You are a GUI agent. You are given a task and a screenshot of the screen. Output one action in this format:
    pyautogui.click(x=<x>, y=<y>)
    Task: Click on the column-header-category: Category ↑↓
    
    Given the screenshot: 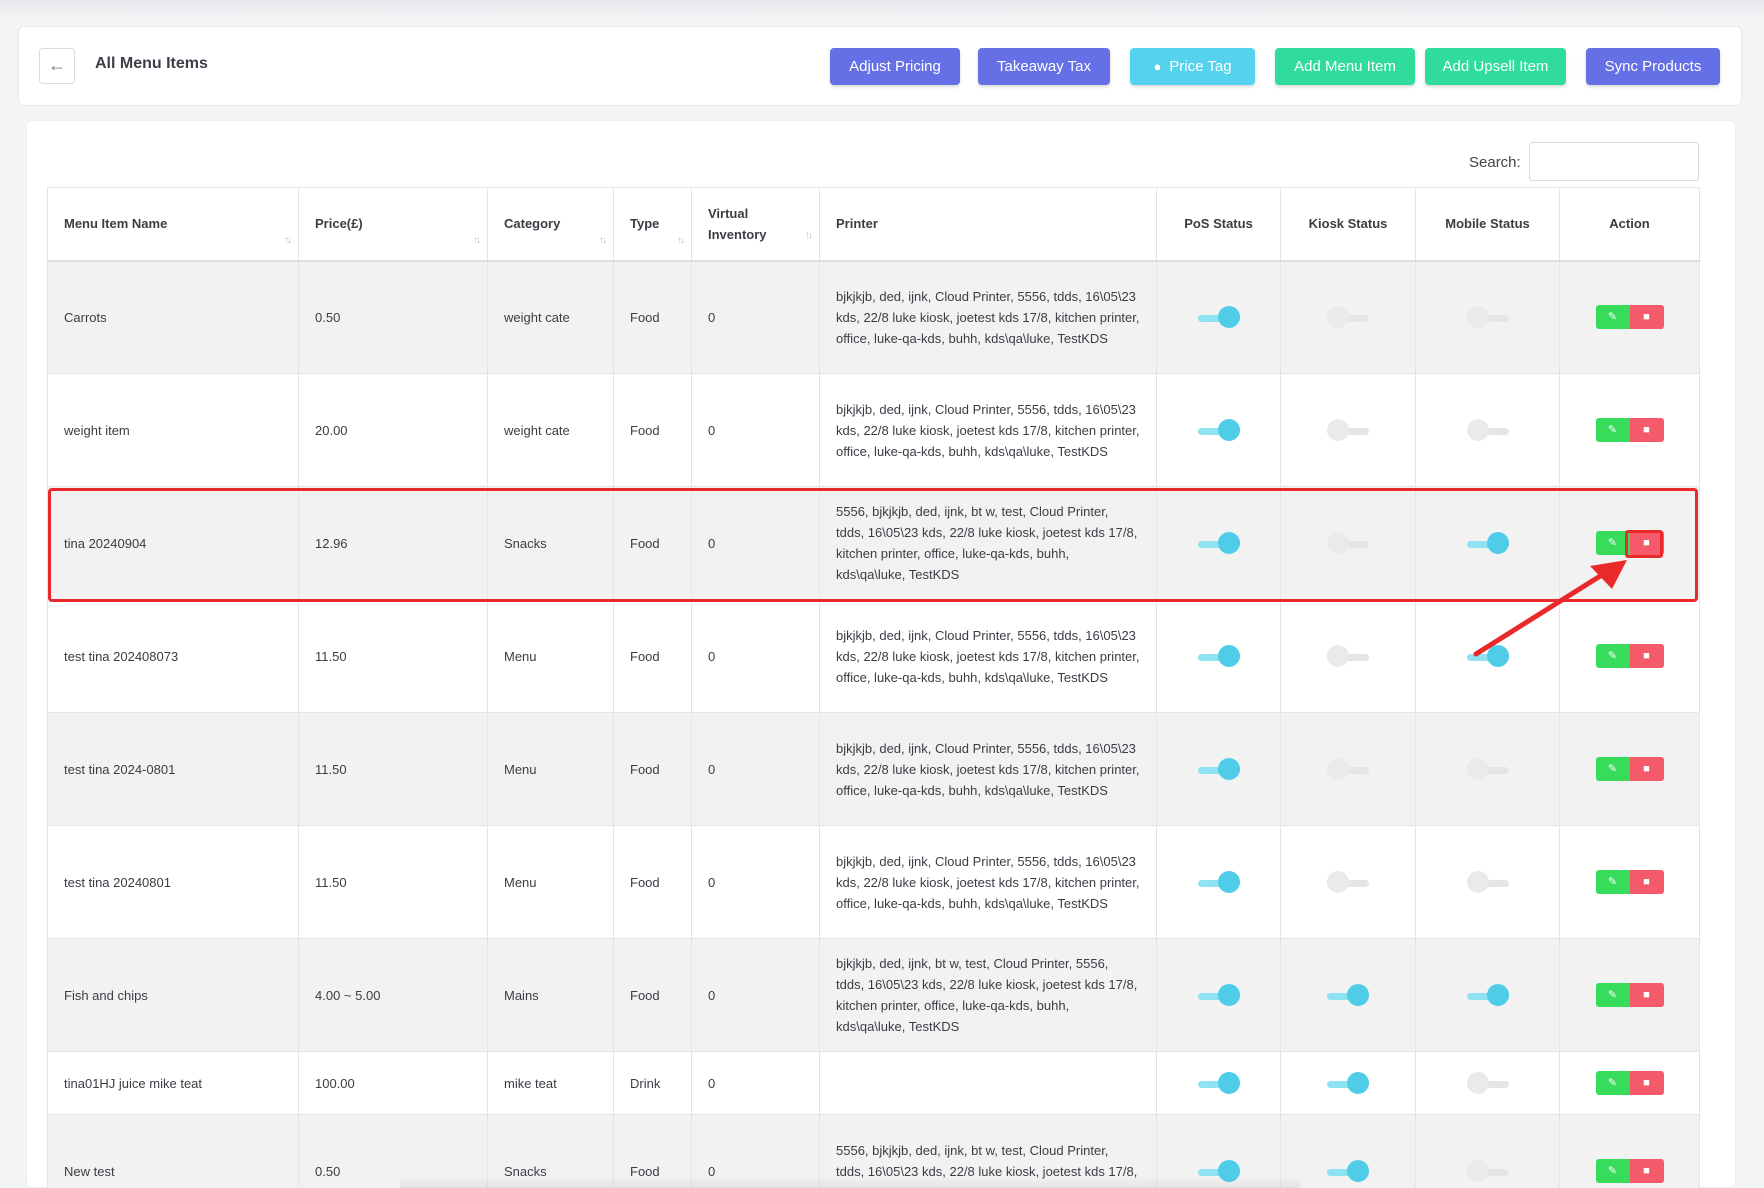 What is the action you would take?
    pyautogui.click(x=550, y=224)
    